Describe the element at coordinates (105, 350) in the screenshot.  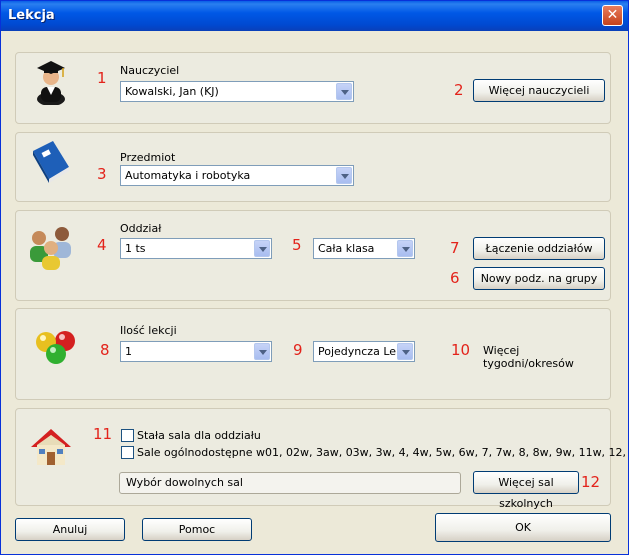
I see `marker-8: 8` at that location.